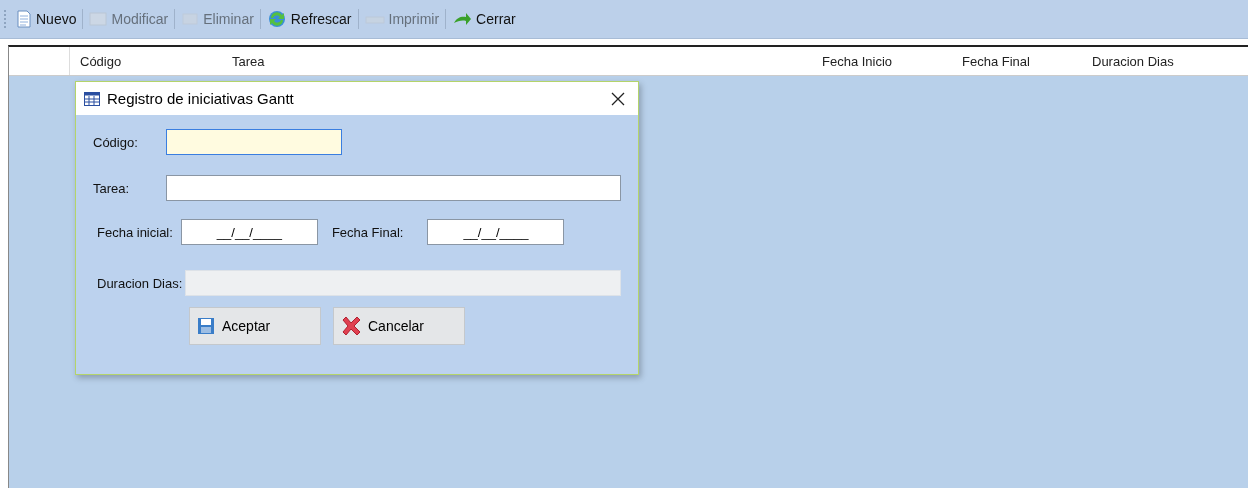 The height and width of the screenshot is (488, 1248). I want to click on dialog-button: Cancelar, so click(399, 326).